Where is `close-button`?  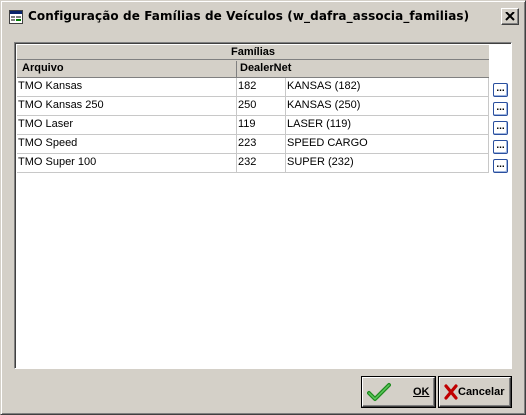
close-button is located at coordinates (510, 16).